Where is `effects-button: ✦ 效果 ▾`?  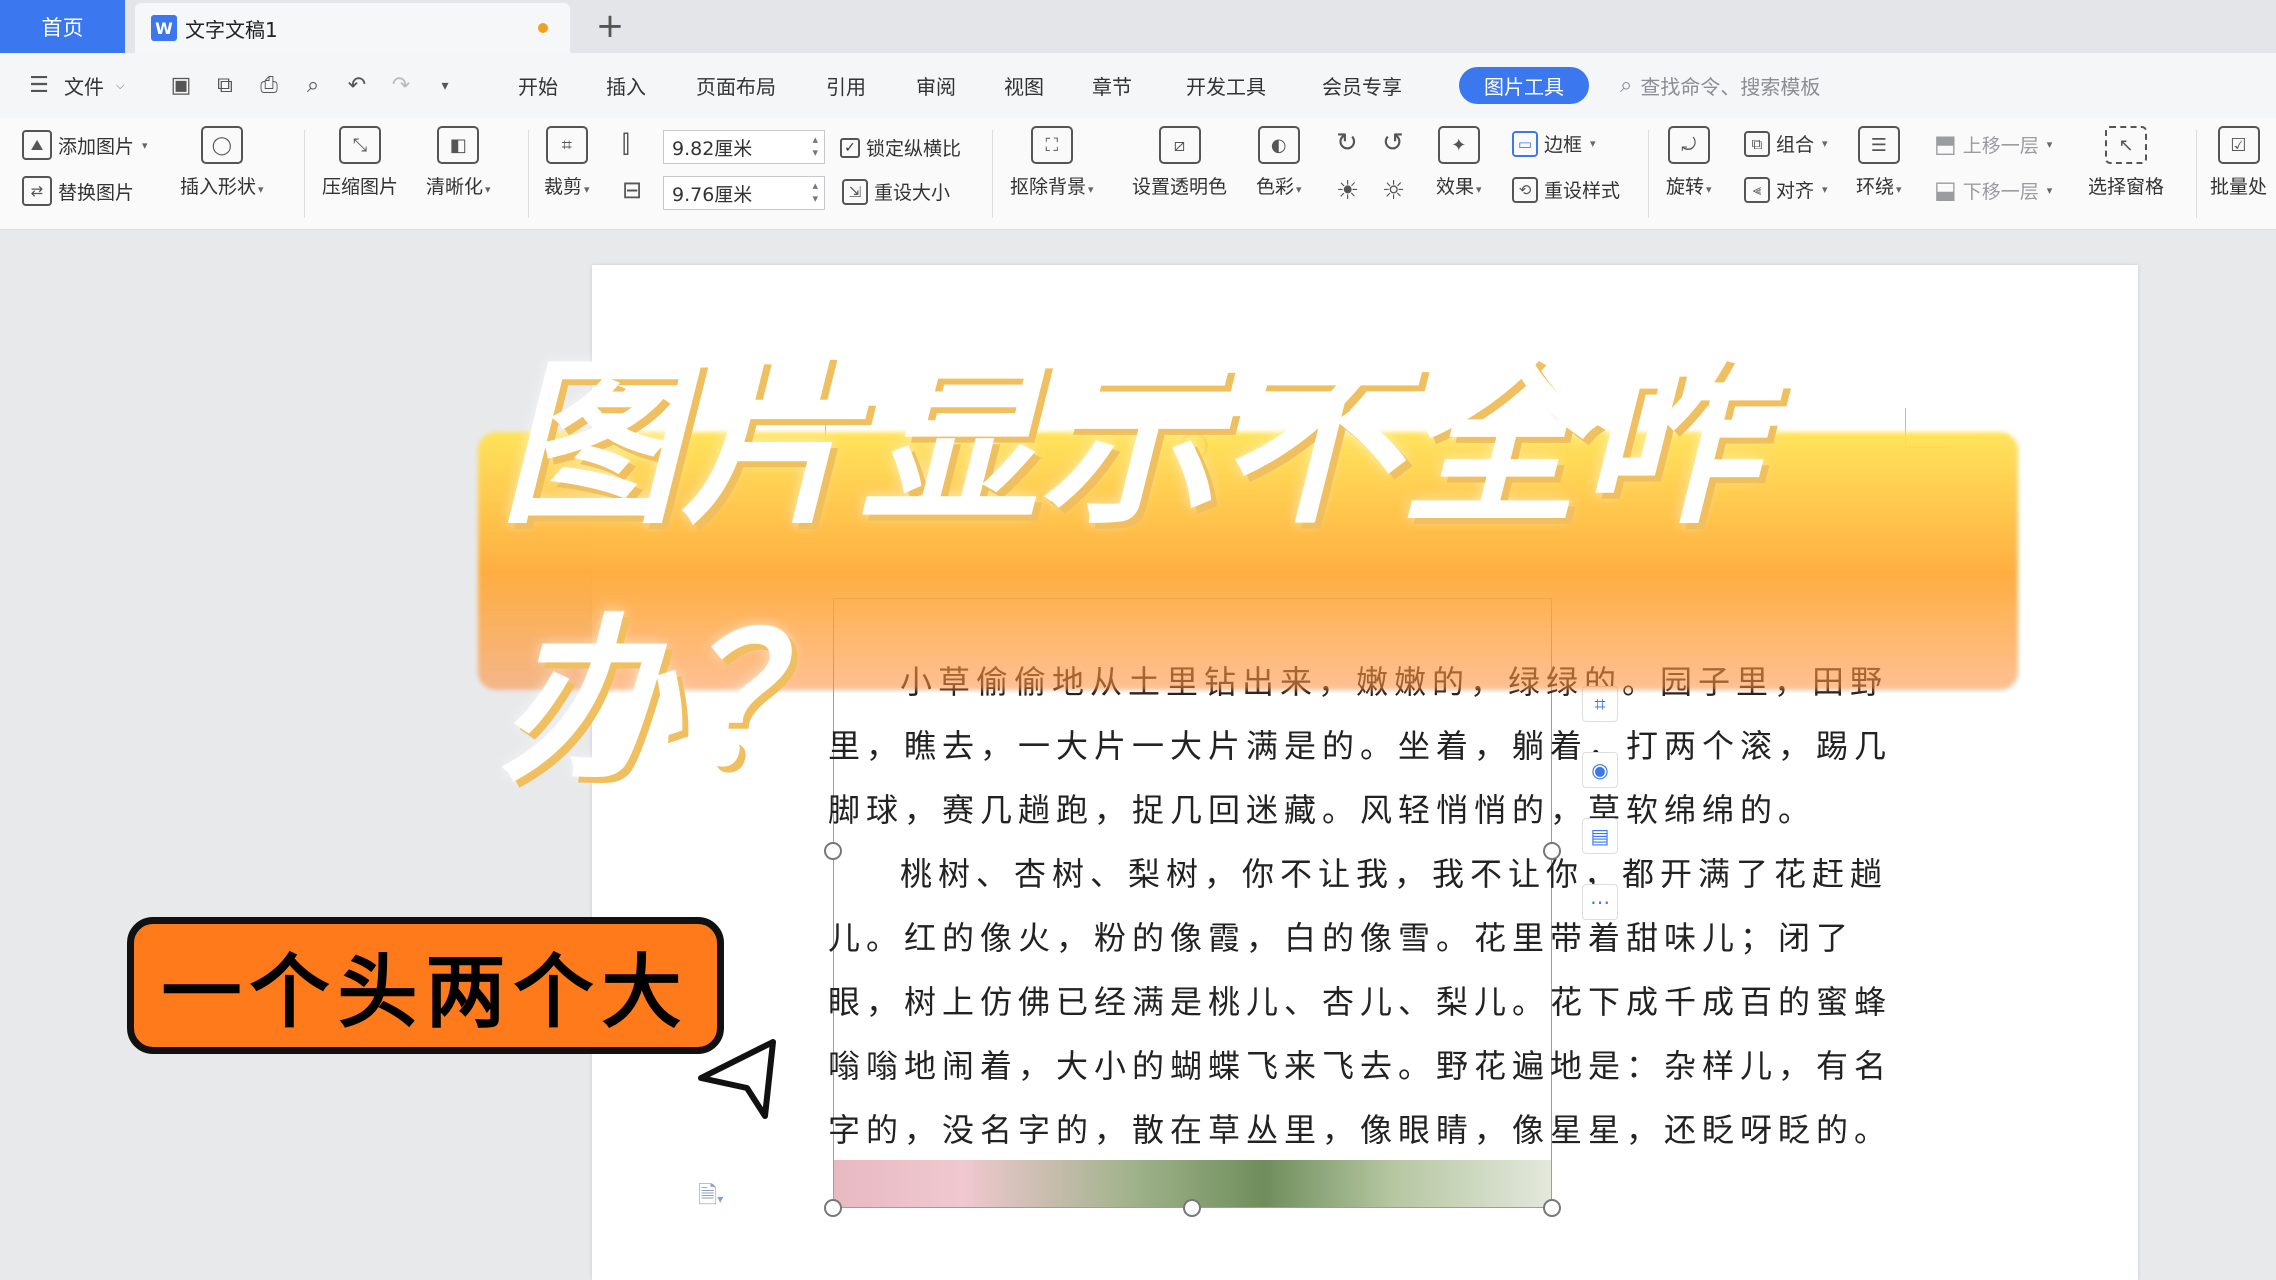
effects-button: ✦ 效果 ▾ is located at coordinates (1459, 162).